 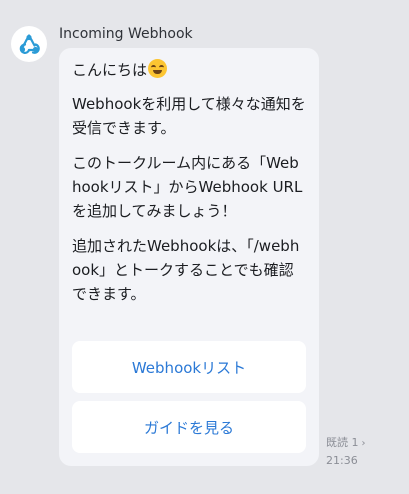 I want to click on message-meta: 既読 1 › 21:36, so click(x=346, y=451).